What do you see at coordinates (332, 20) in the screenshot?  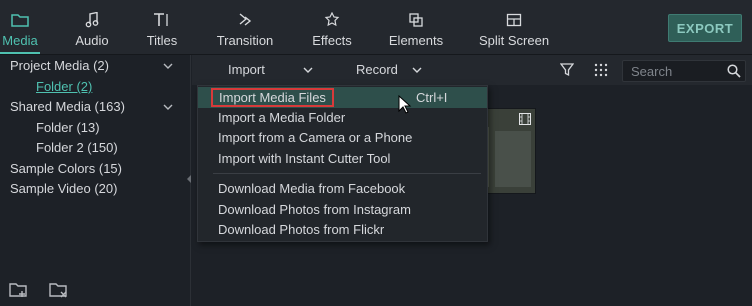 I see `effects-icon` at bounding box center [332, 20].